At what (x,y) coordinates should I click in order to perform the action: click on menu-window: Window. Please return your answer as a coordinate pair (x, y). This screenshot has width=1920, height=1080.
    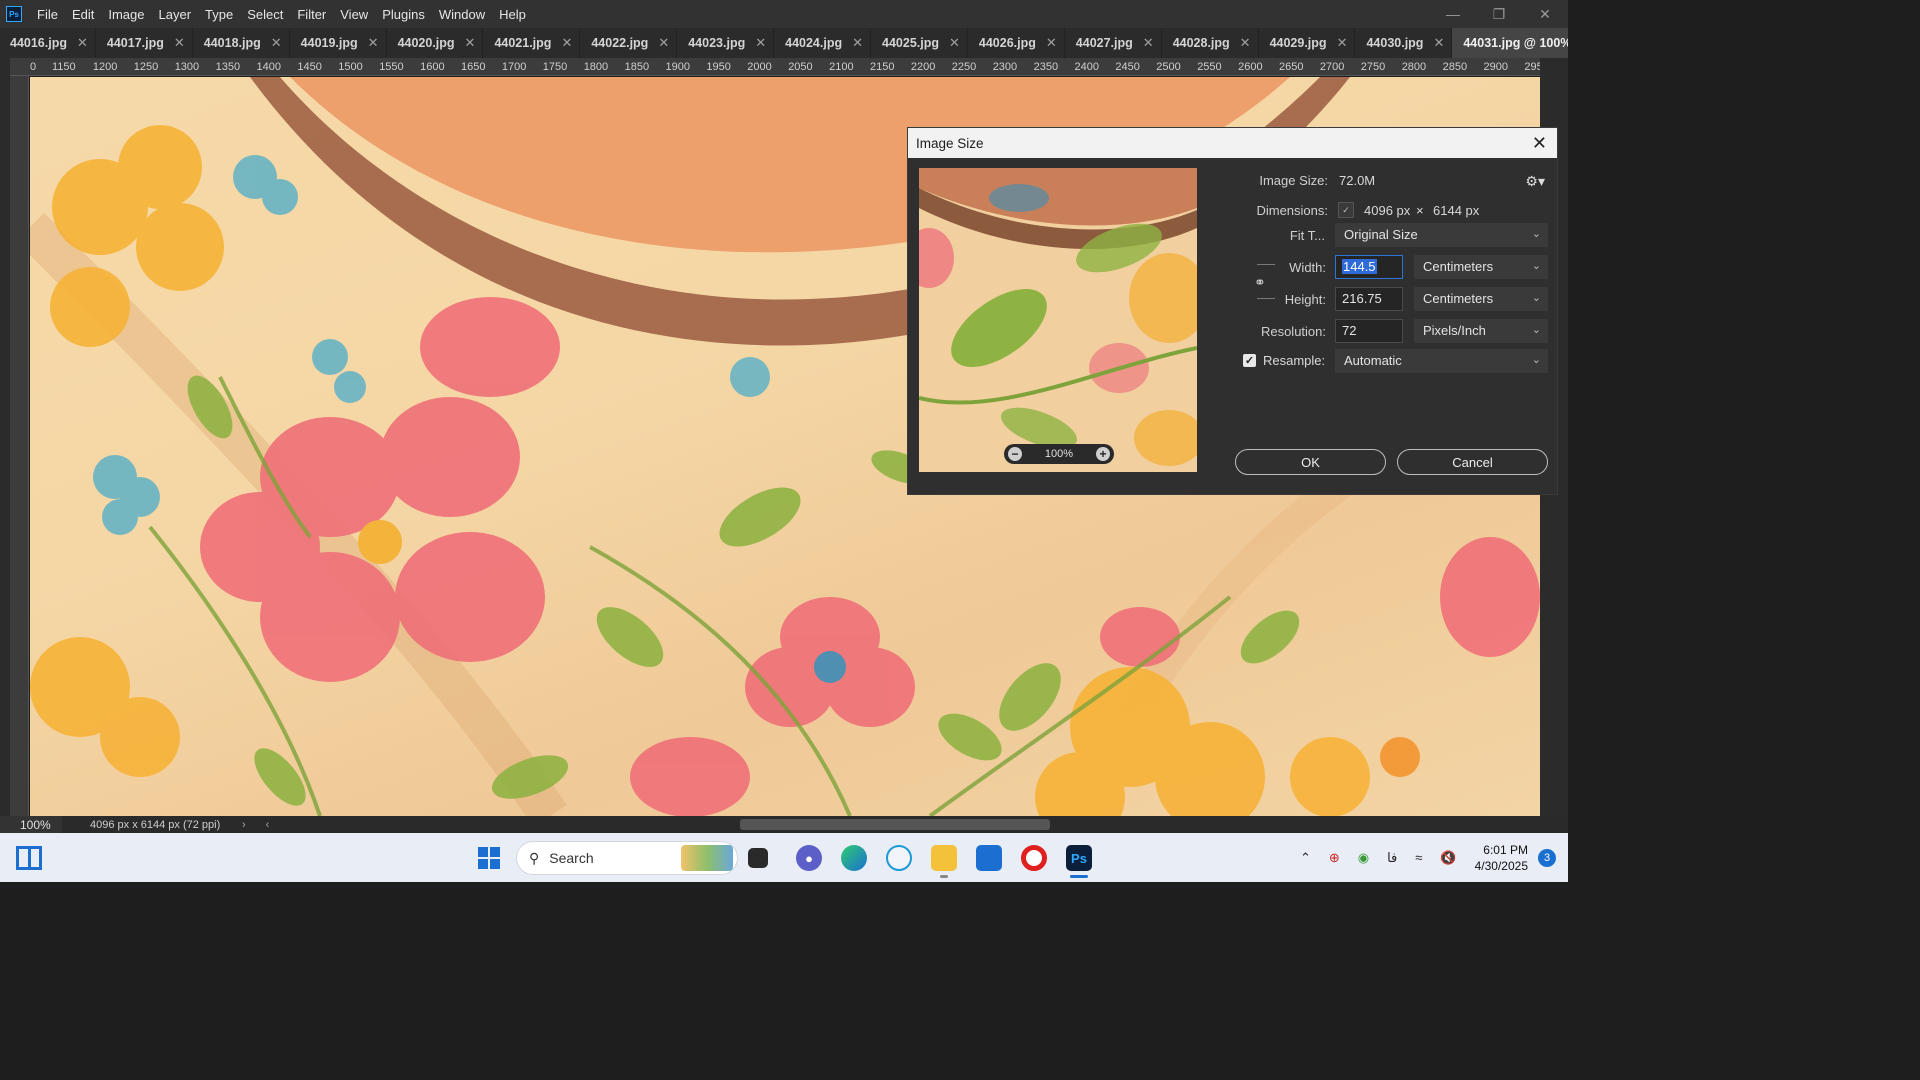
    Looking at the image, I should click on (462, 14).